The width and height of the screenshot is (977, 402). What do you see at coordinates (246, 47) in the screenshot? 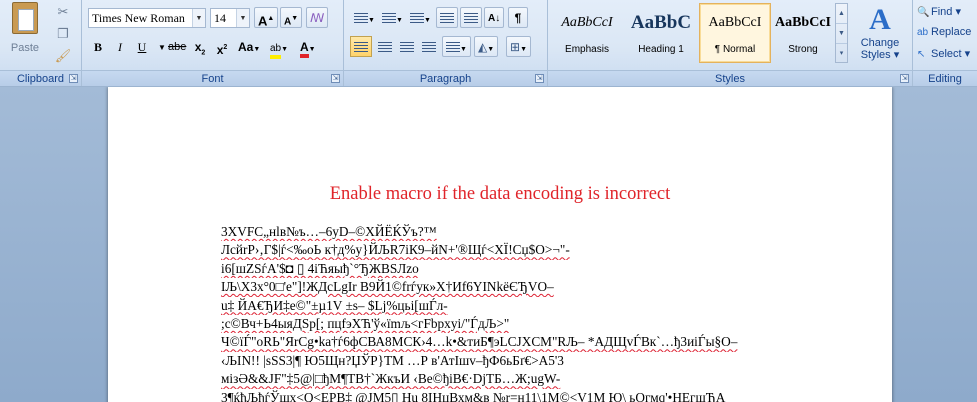
I see `change-case-label: Aa` at bounding box center [246, 47].